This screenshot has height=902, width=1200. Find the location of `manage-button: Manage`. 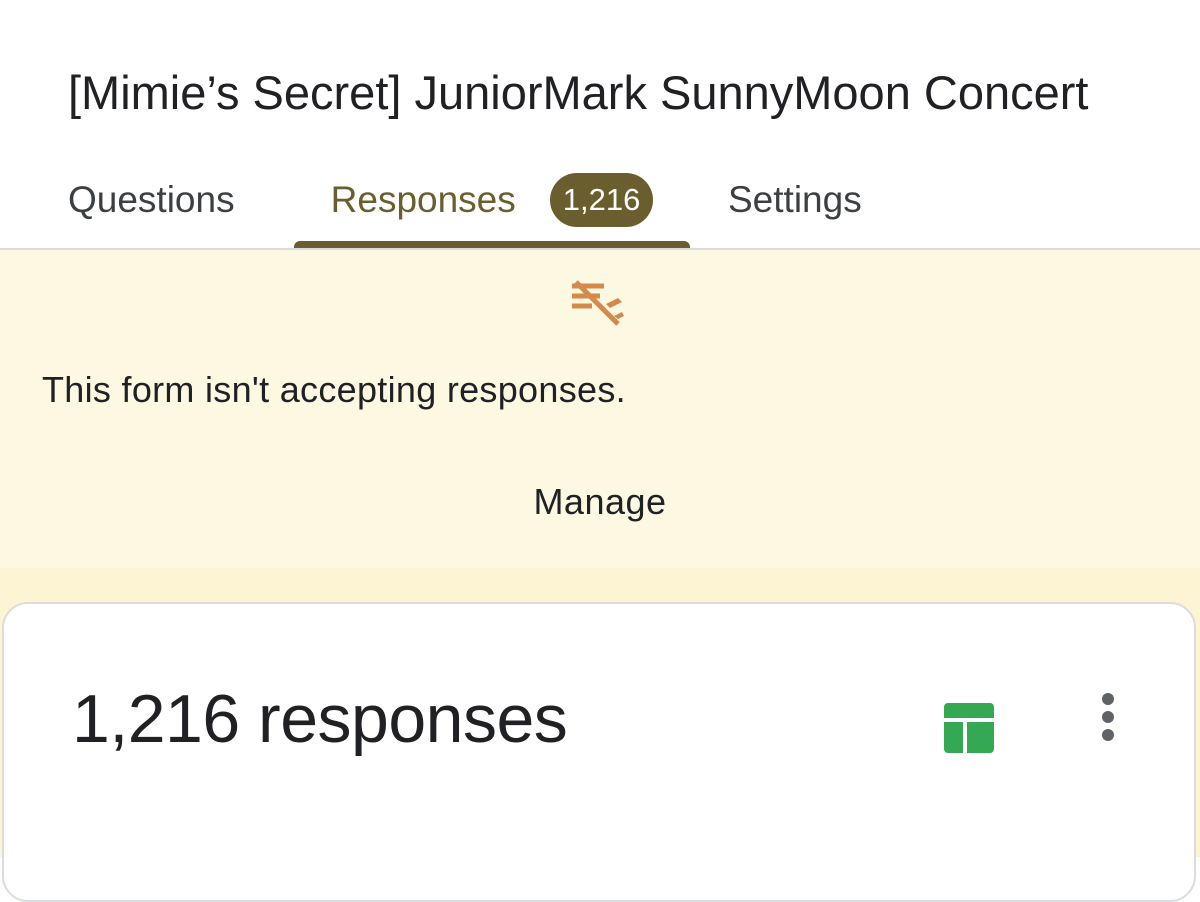

manage-button: Manage is located at coordinates (600, 502).